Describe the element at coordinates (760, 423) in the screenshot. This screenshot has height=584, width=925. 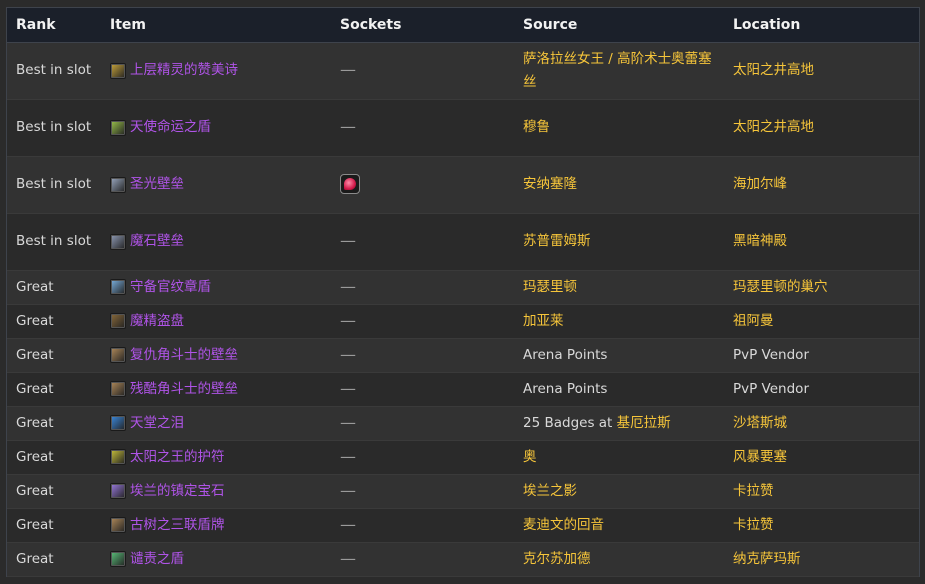
I see `location-link: 沙塔斯城` at that location.